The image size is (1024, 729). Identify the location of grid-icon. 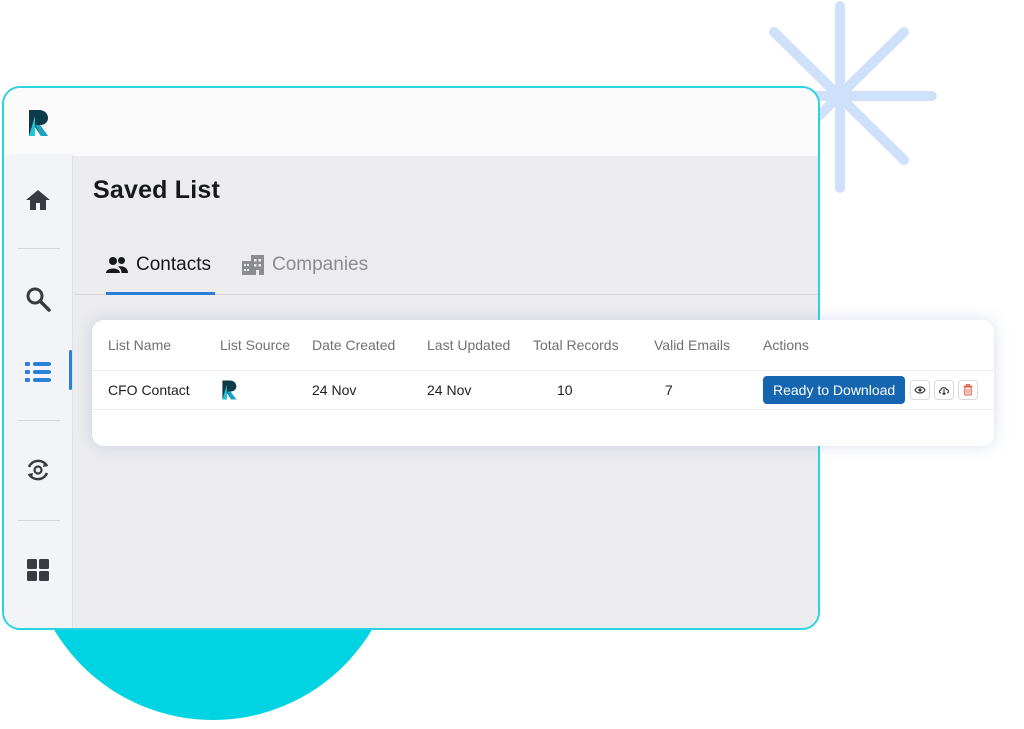
(38, 570).